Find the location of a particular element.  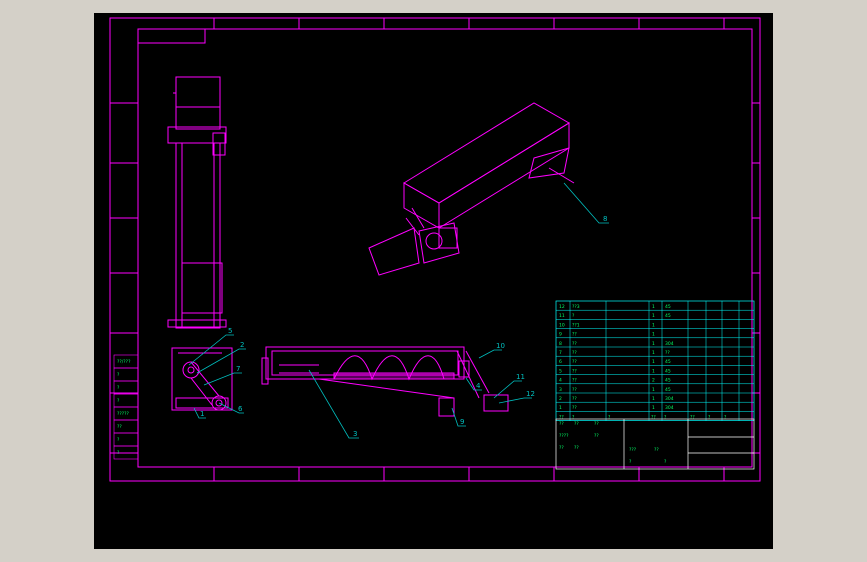

balloon-label: 1 is located at coordinates (202, 414).